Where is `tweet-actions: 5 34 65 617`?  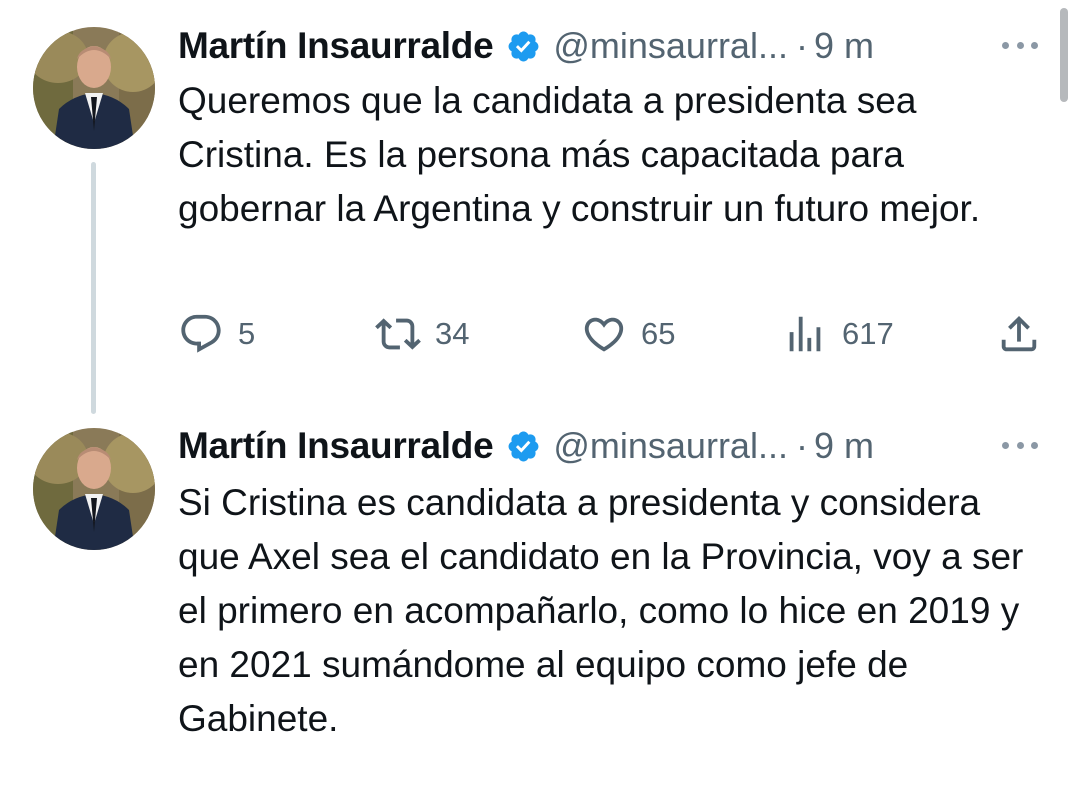
tweet-actions: 5 34 65 617 is located at coordinates (613, 334).